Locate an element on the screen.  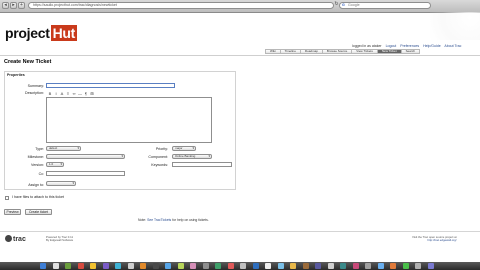
page-curl-decoration is located at coordinates (455, 26).